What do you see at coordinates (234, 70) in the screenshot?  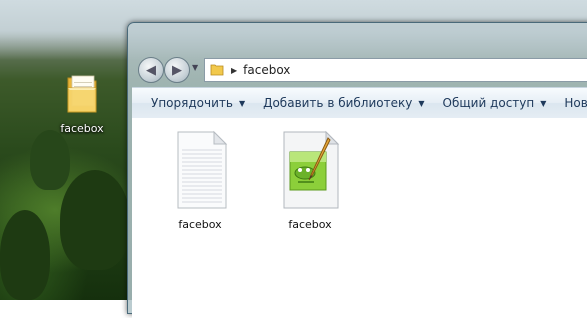 I see `breadcrumb-arrow-icon: ▶` at bounding box center [234, 70].